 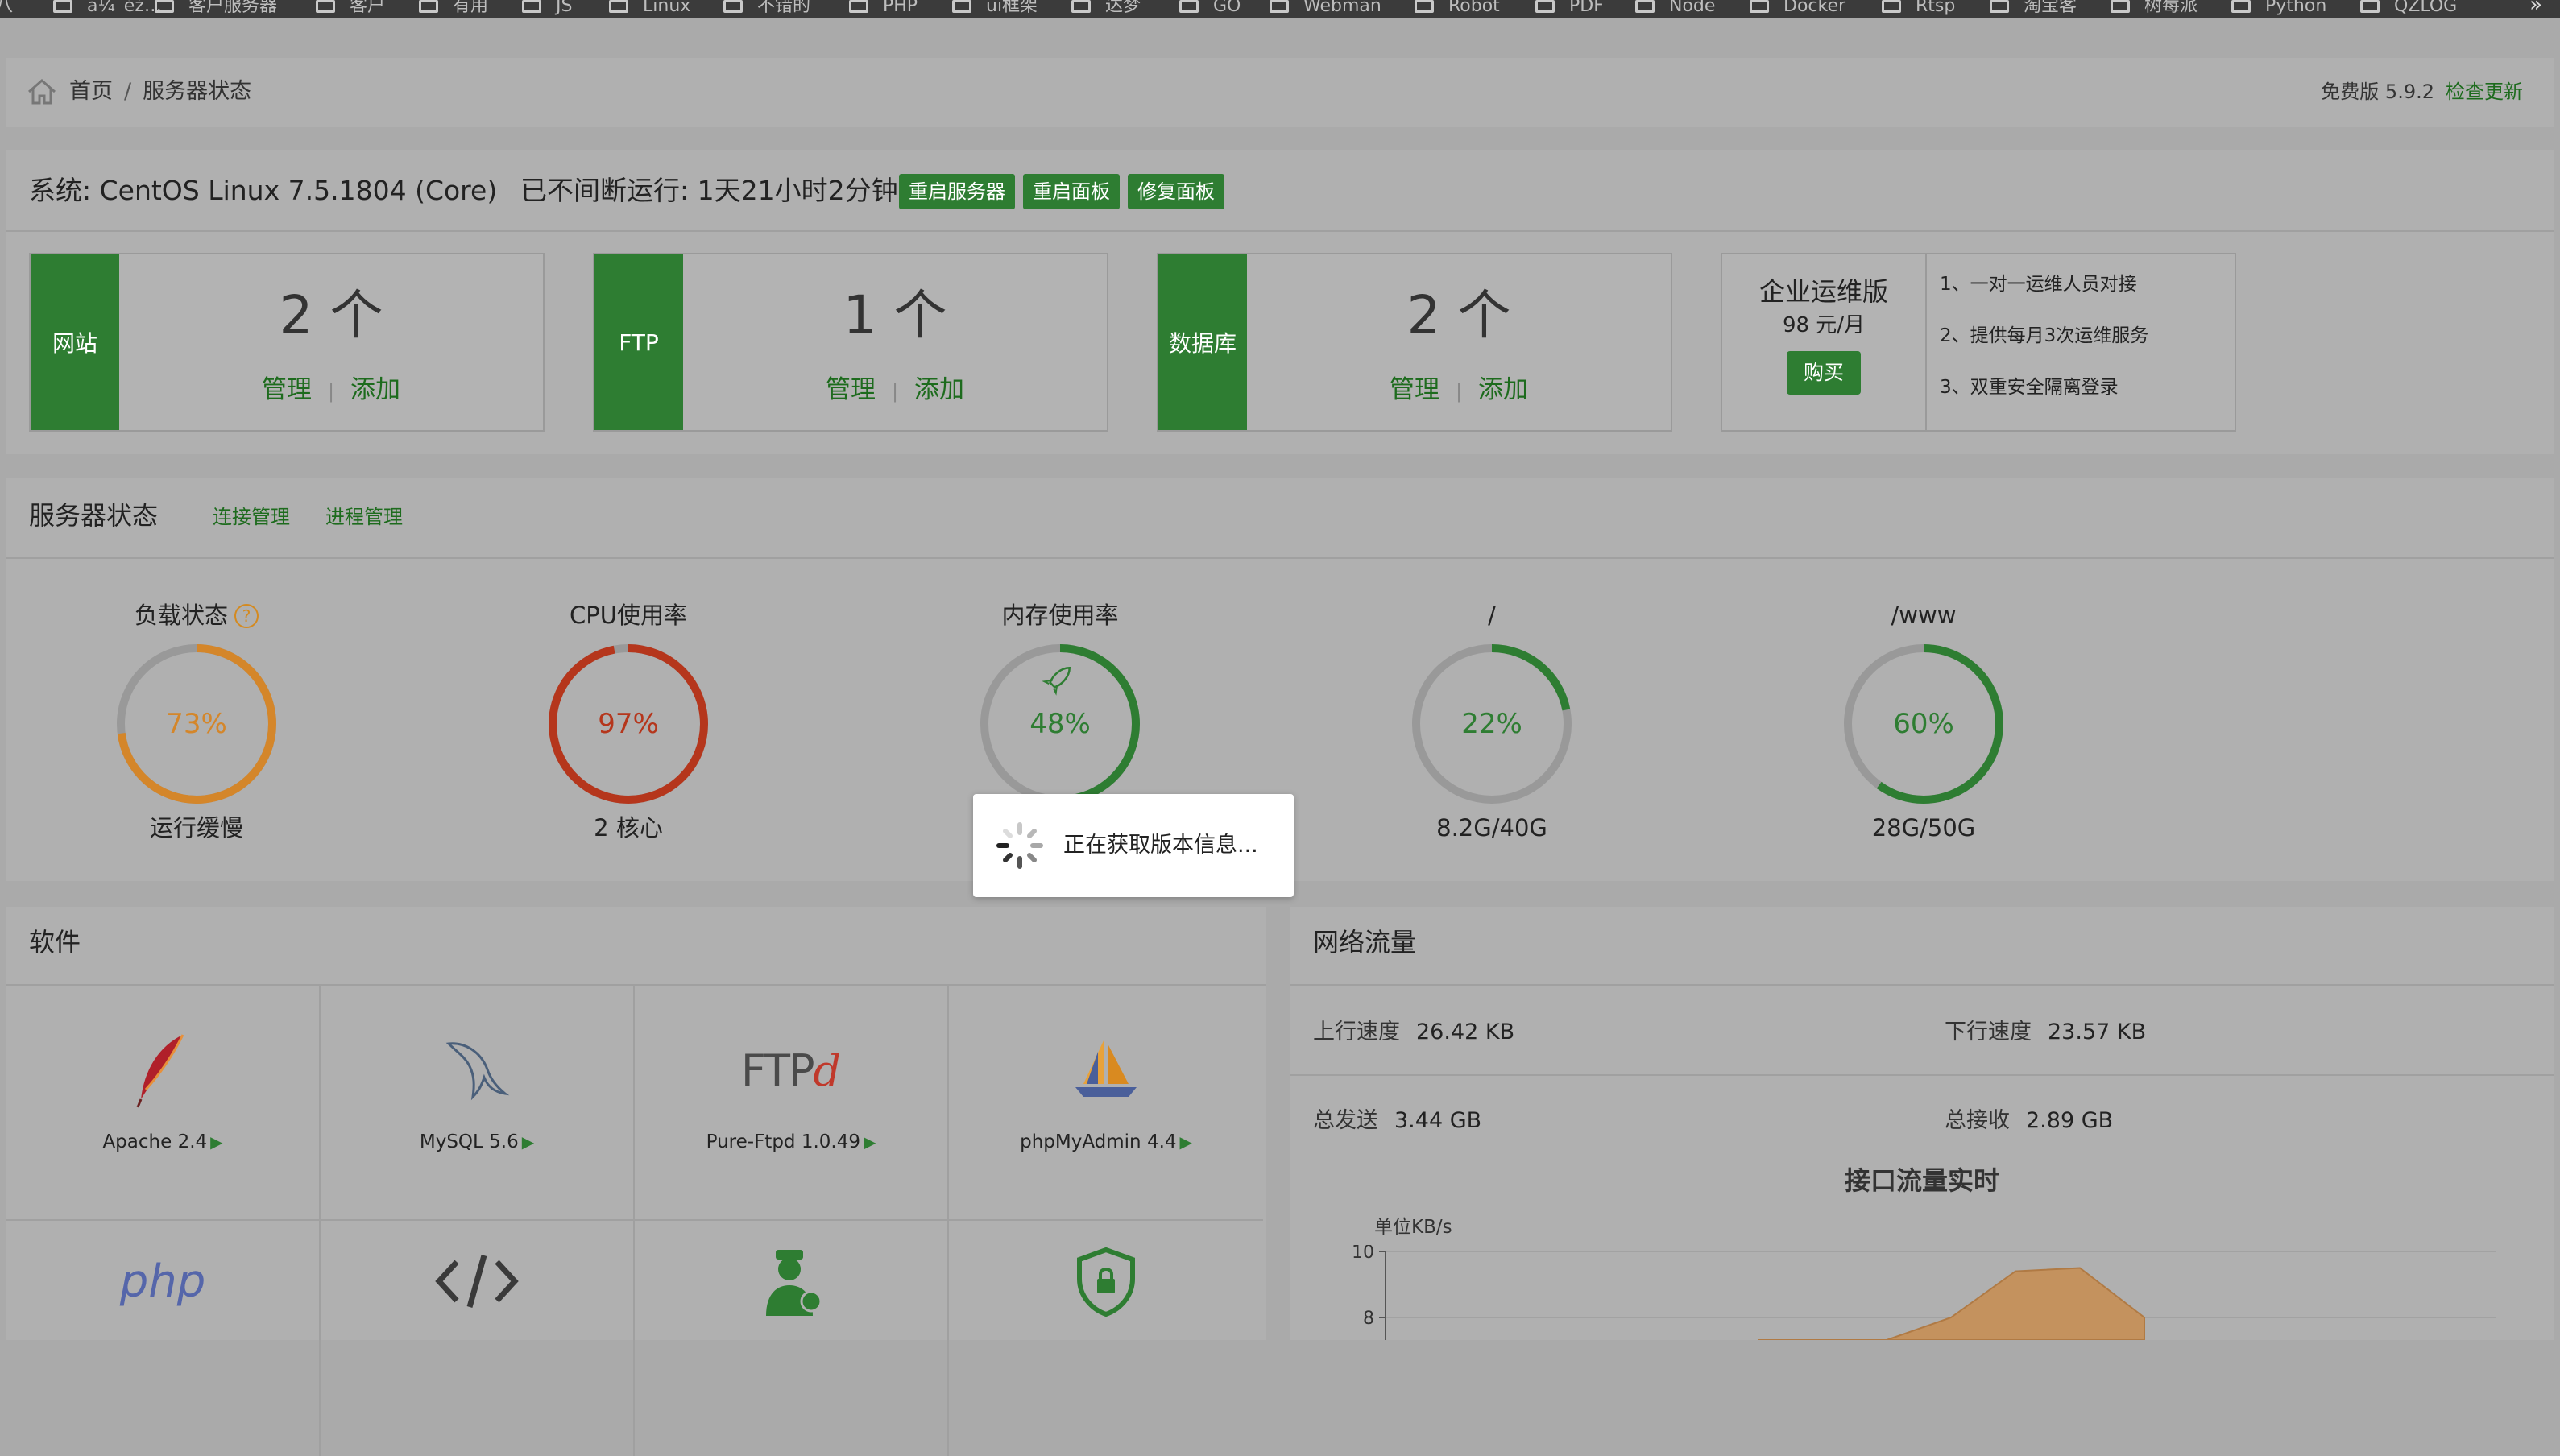 What do you see at coordinates (1106, 1103) in the screenshot?
I see `software-item-phpmyadmin: phpMyAdmin 4.4 ▶` at bounding box center [1106, 1103].